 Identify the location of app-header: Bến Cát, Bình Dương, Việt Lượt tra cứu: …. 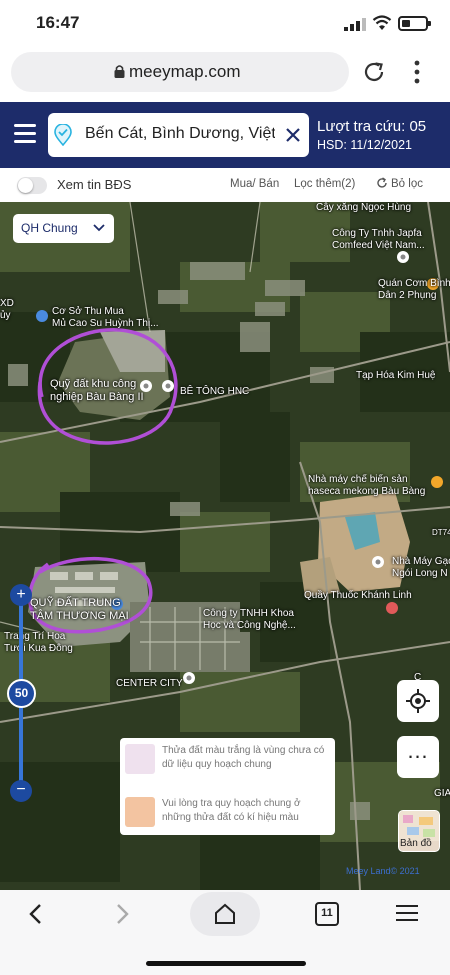
(225, 135).